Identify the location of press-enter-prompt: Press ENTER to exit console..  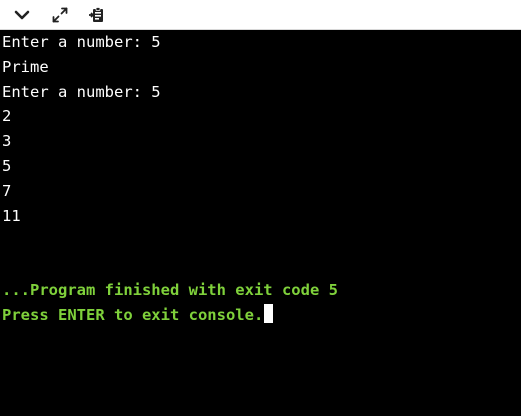
(261, 315).